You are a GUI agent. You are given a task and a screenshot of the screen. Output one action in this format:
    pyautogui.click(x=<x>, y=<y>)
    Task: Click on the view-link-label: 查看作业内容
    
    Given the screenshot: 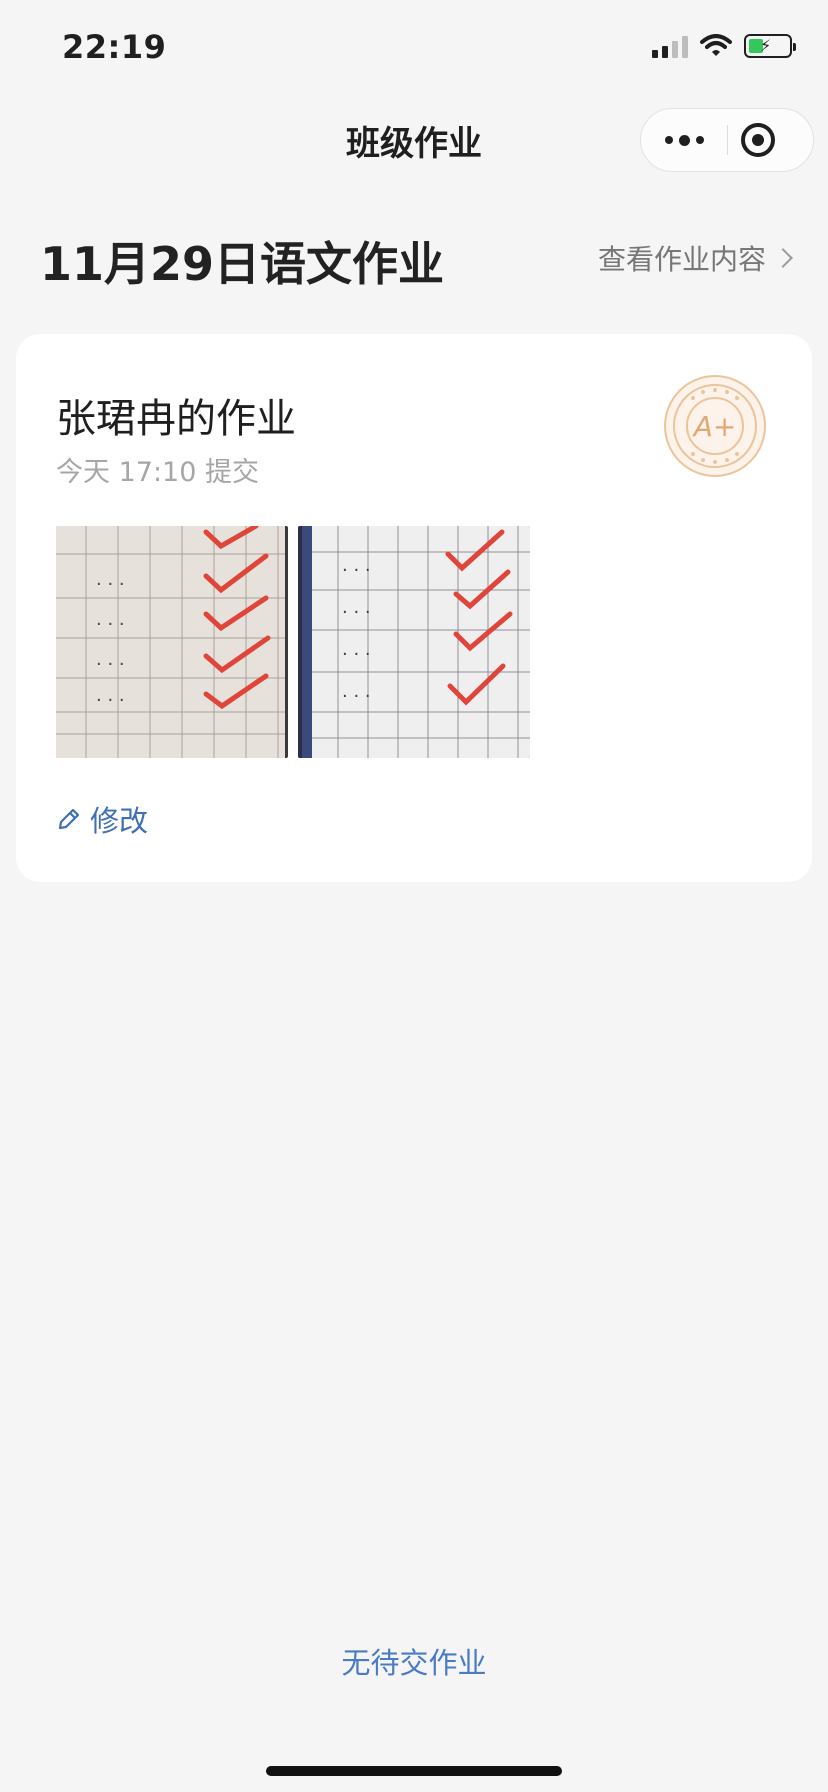 What is the action you would take?
    pyautogui.click(x=681, y=259)
    